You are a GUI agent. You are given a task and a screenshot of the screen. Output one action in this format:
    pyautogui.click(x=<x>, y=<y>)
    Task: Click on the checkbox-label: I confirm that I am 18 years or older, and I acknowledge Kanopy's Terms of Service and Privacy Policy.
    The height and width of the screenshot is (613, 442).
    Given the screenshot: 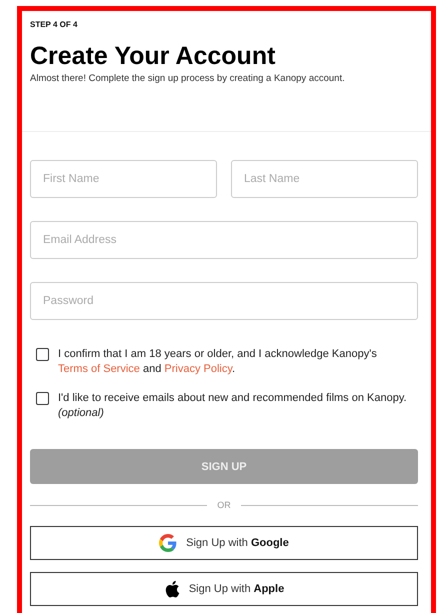 What is the action you would take?
    pyautogui.click(x=218, y=362)
    